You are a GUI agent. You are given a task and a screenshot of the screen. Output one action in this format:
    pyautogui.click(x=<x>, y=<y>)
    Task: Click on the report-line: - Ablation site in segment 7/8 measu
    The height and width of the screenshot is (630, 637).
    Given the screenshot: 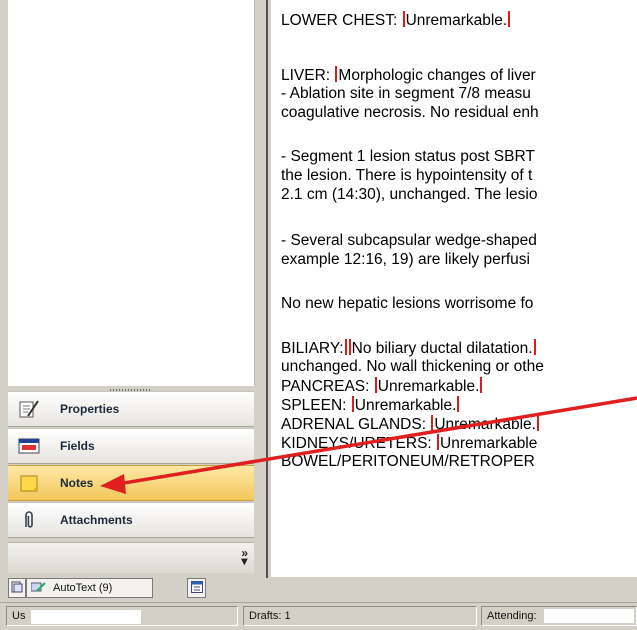 What is the action you would take?
    pyautogui.click(x=406, y=93)
    